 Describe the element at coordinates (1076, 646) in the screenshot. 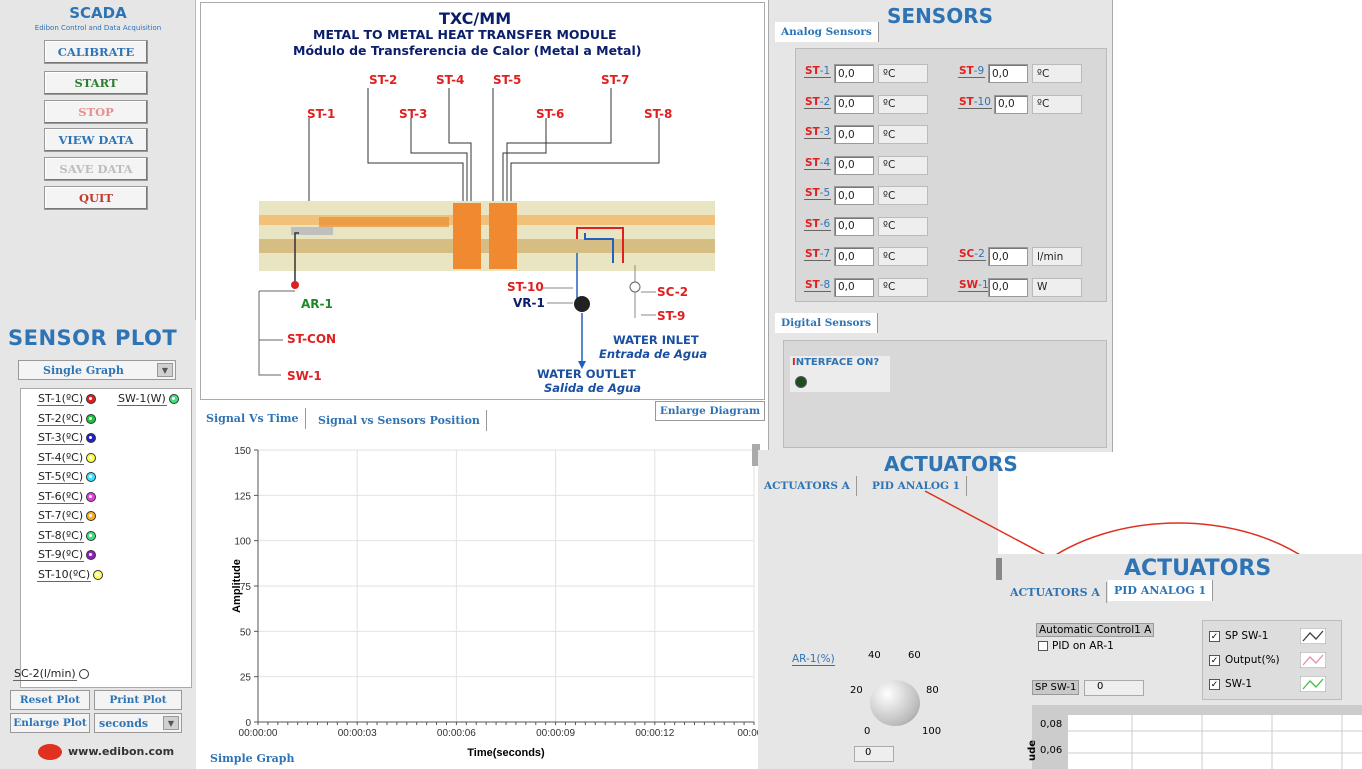

I see `pid-checkbox: PID on AR-1` at that location.